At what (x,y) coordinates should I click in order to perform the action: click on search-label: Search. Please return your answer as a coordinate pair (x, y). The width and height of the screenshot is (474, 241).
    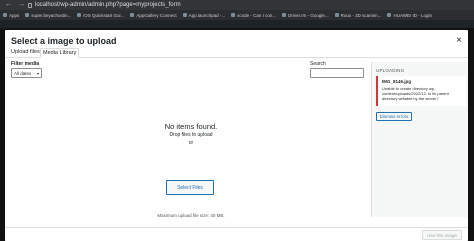
    Looking at the image, I should click on (318, 64).